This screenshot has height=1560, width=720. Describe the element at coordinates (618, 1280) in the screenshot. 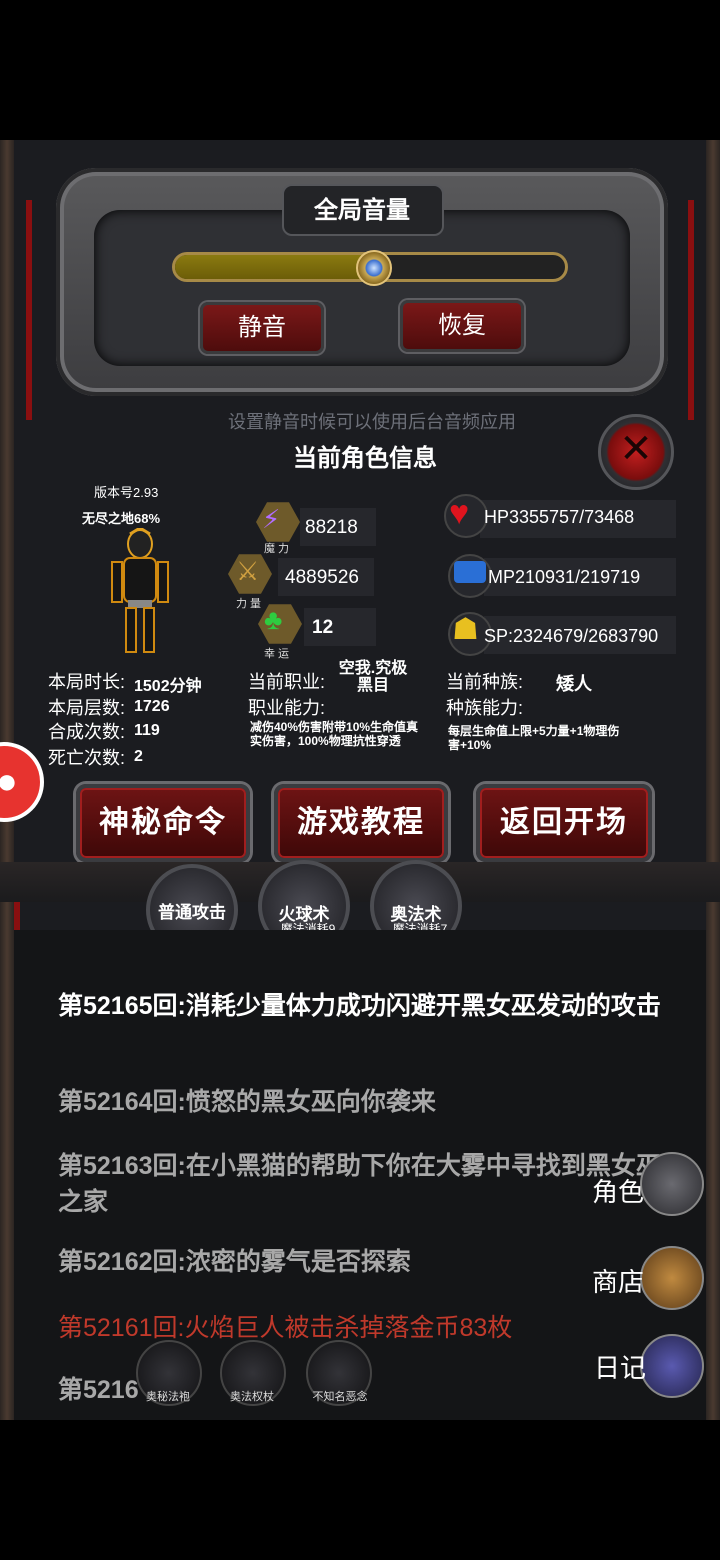

I see `shop-menu: 商店` at that location.